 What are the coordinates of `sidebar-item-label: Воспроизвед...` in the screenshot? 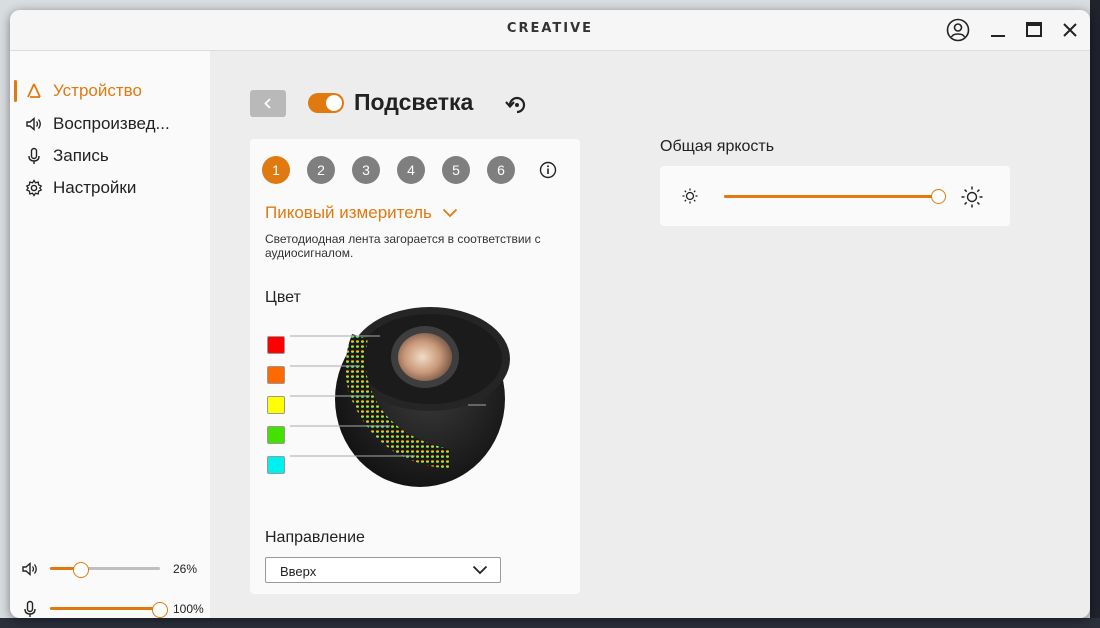 It's located at (111, 123).